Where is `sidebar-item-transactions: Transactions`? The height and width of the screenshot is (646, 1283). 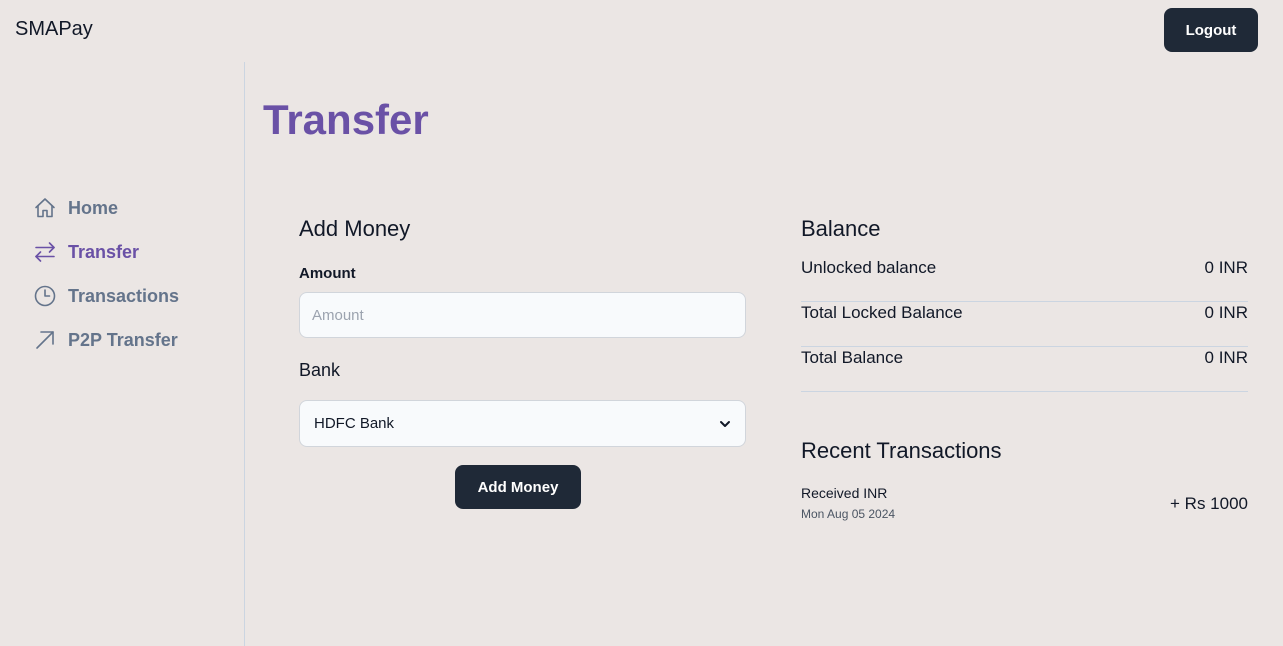
sidebar-item-transactions: Transactions is located at coordinates (106, 296).